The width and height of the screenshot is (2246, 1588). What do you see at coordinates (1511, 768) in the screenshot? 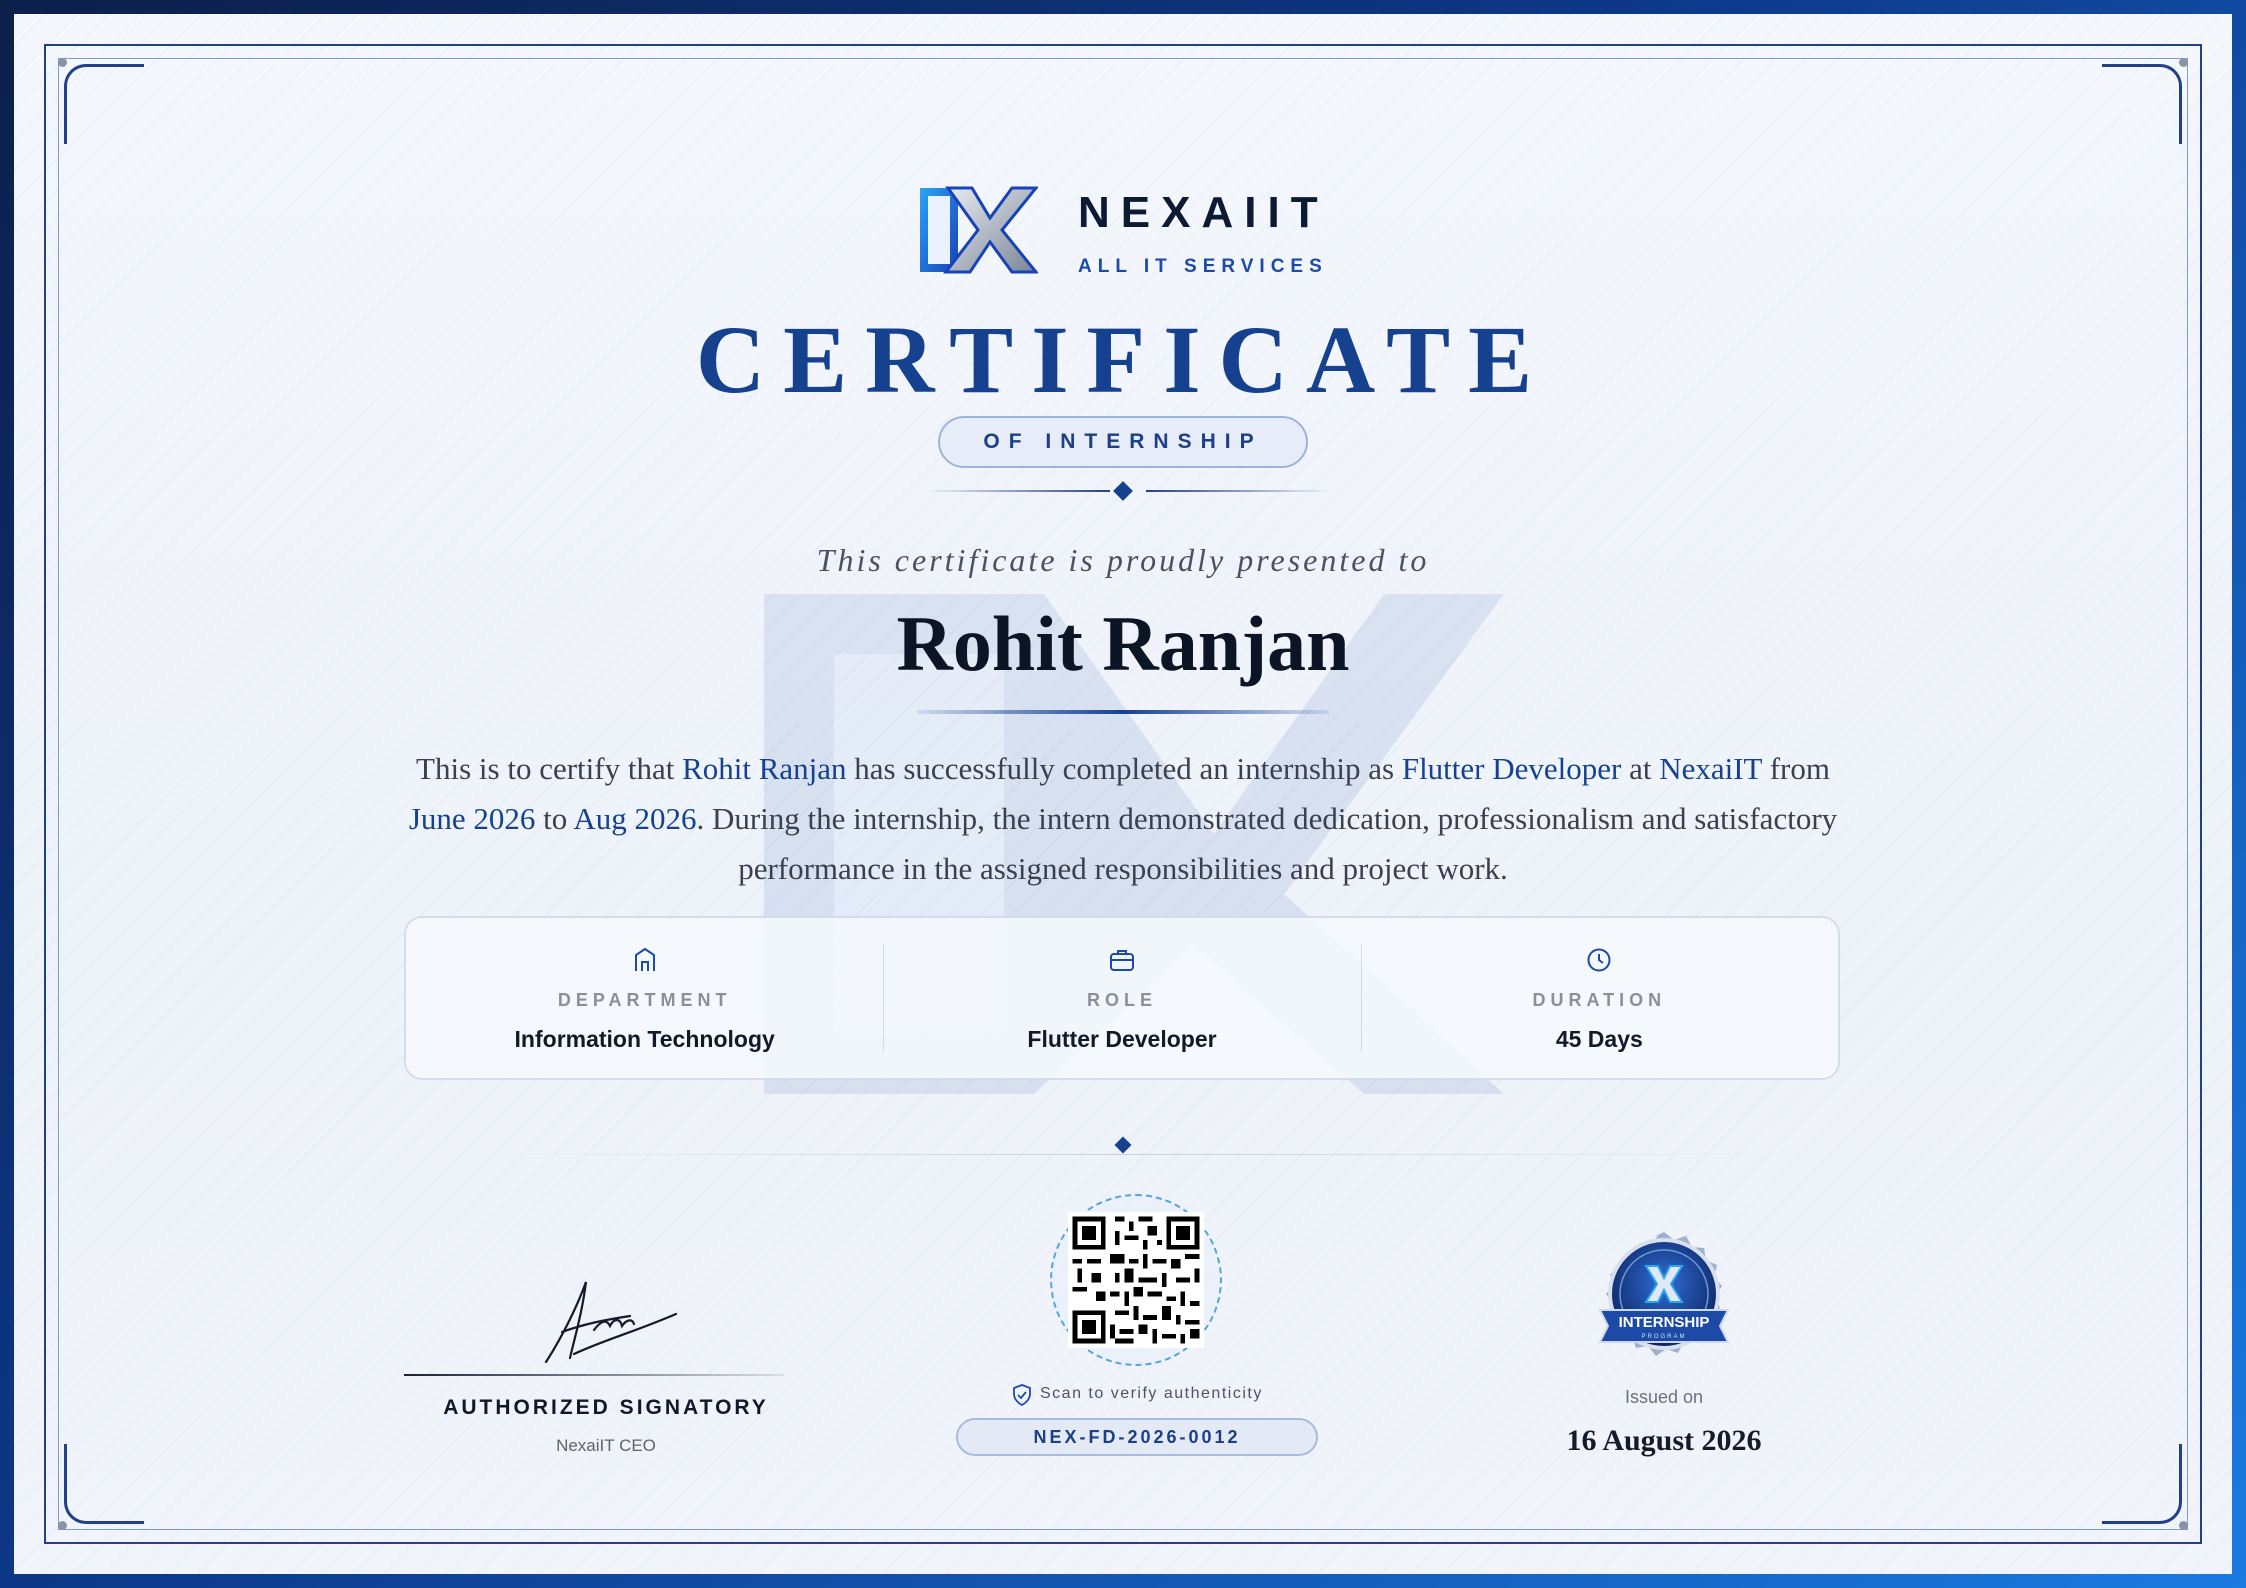
I see `statement-role: Flutter Developer` at bounding box center [1511, 768].